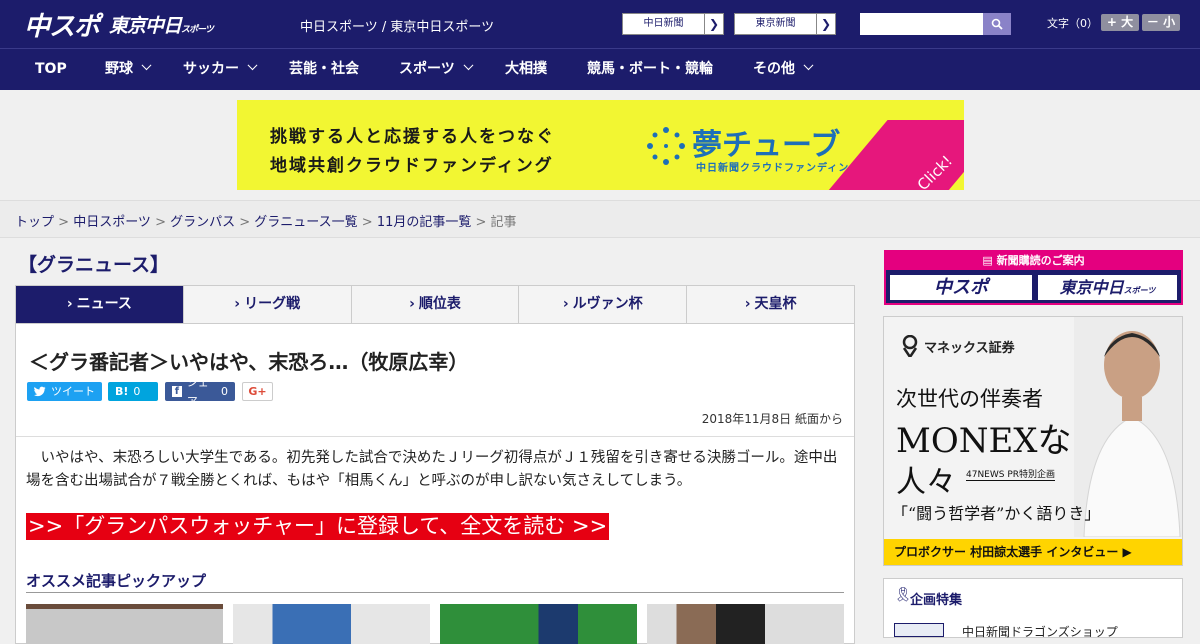  I want to click on subscribe-tokyo-chunichi-small: スポーツ, so click(1139, 290).